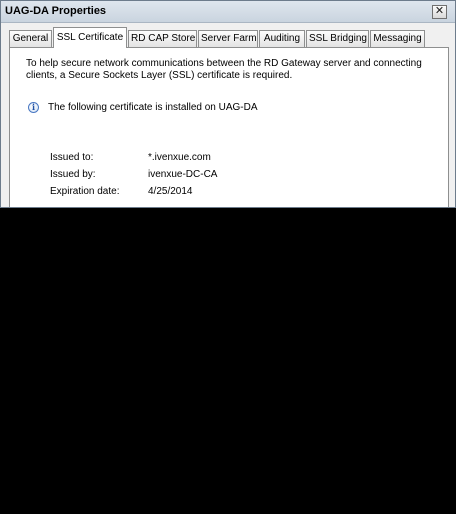 The image size is (456, 514). Describe the element at coordinates (33, 107) in the screenshot. I see `info-icon: i` at that location.